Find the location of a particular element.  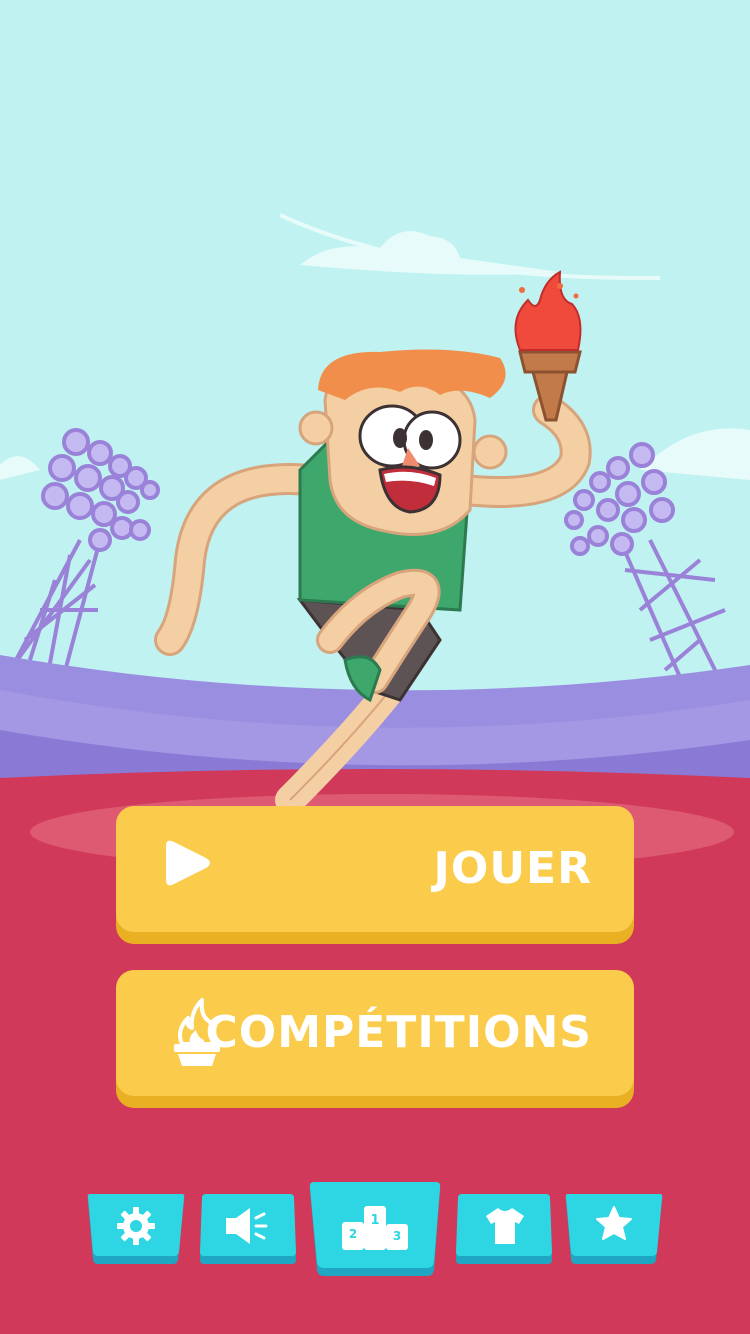

competitions-button: COMPÉTITIONS is located at coordinates (375, 1033).